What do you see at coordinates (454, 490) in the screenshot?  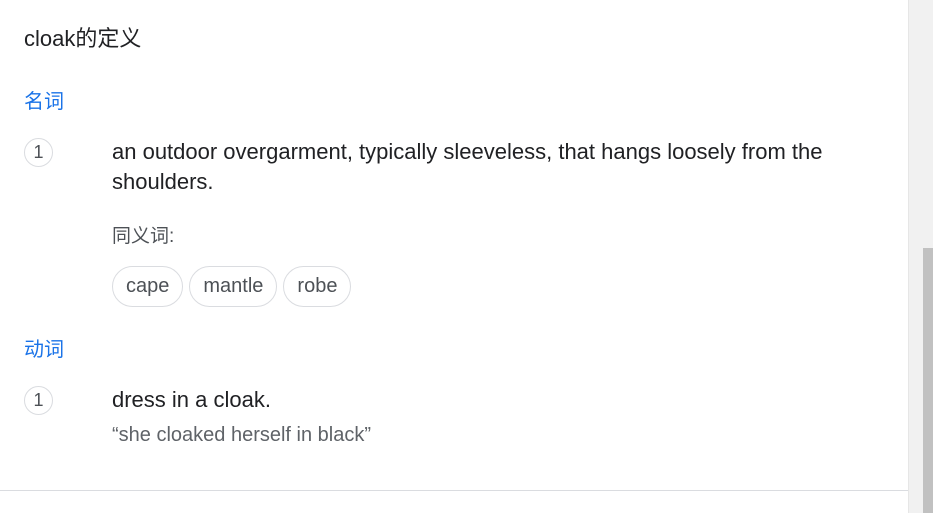 I see `section-divider` at bounding box center [454, 490].